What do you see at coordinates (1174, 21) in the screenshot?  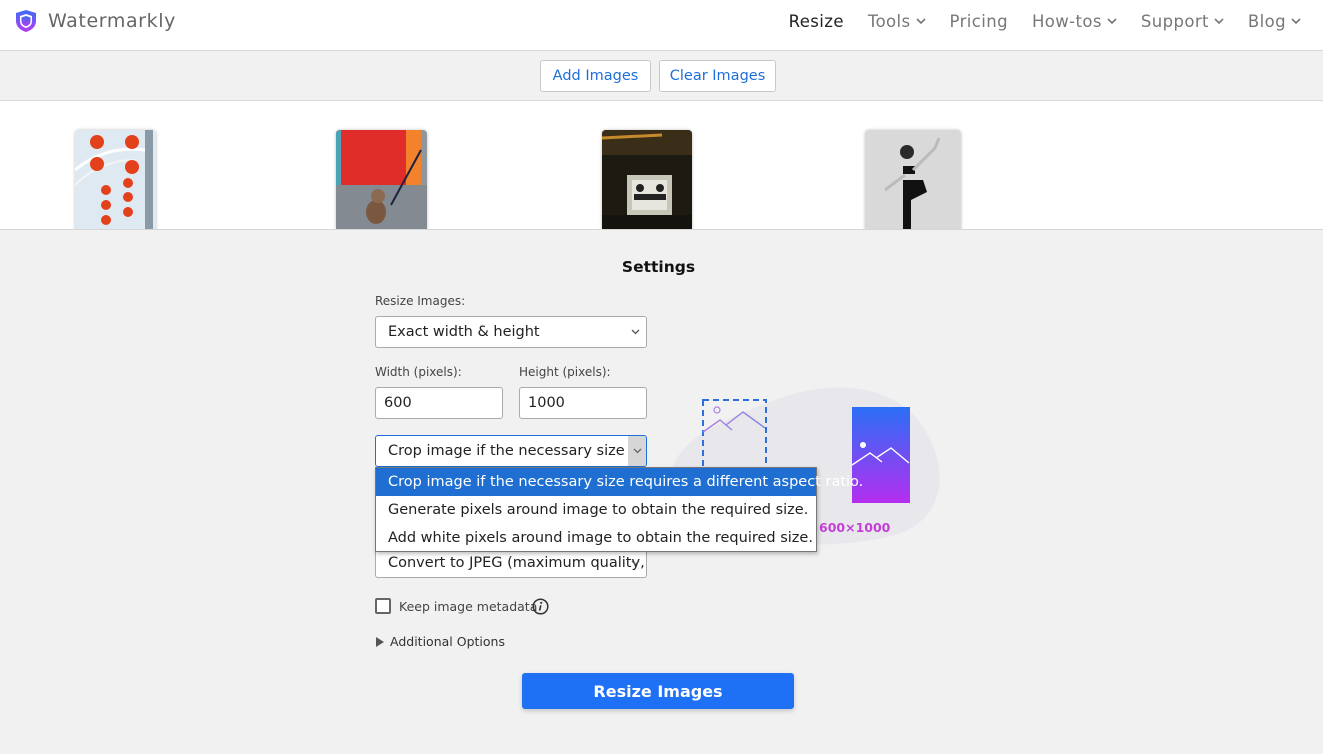 I see `nav-label: Support` at bounding box center [1174, 21].